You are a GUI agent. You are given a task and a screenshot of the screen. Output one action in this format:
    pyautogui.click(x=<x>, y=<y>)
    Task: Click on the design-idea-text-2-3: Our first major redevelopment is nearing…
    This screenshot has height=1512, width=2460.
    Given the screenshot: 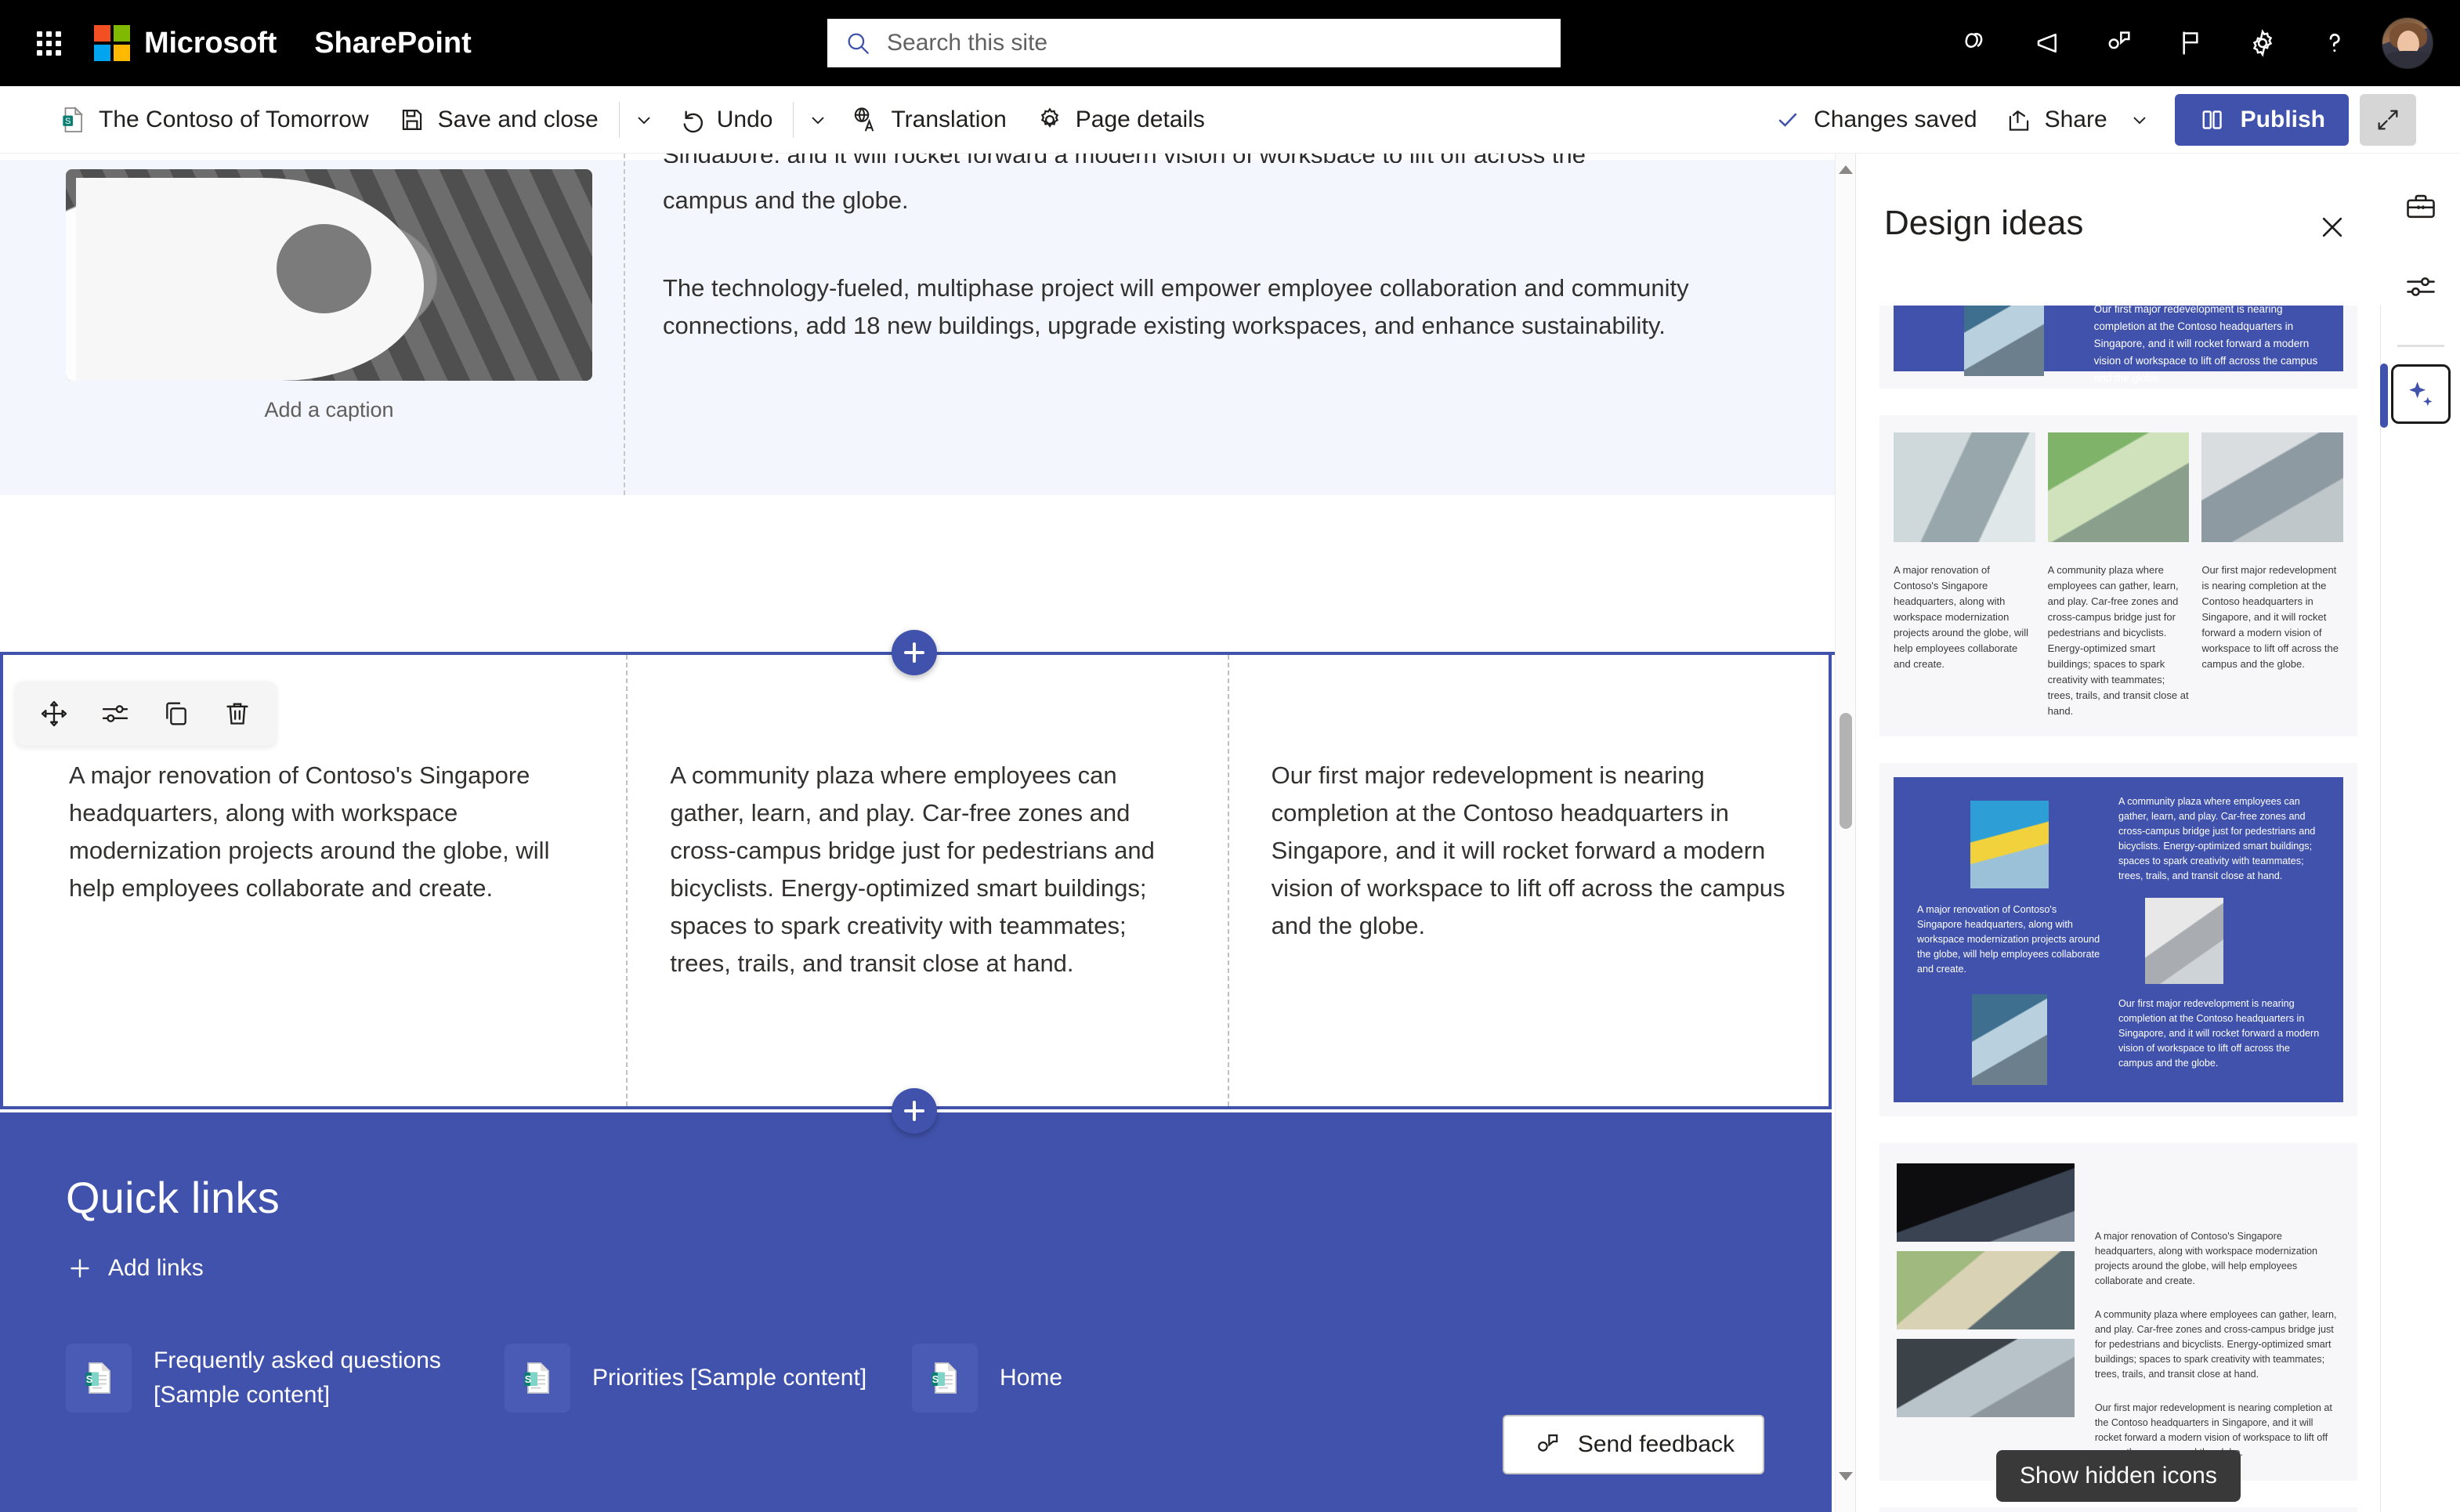 What is the action you would take?
    pyautogui.click(x=2270, y=617)
    